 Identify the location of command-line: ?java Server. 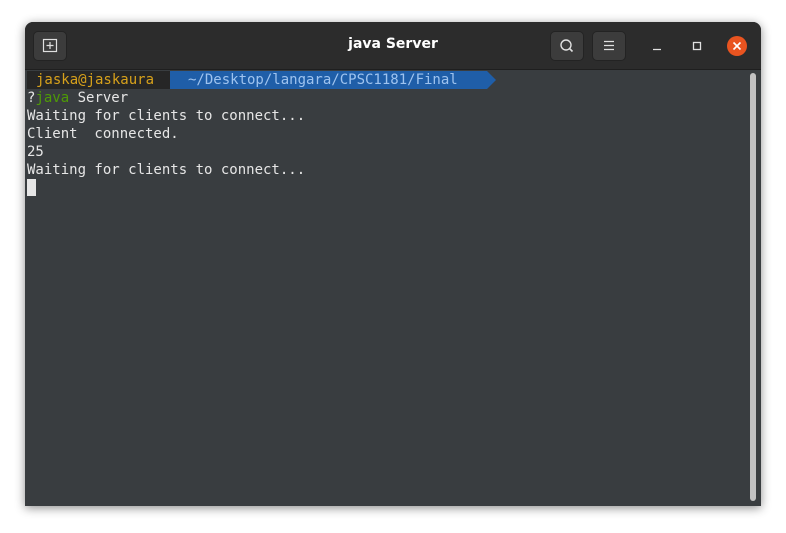
(77, 98).